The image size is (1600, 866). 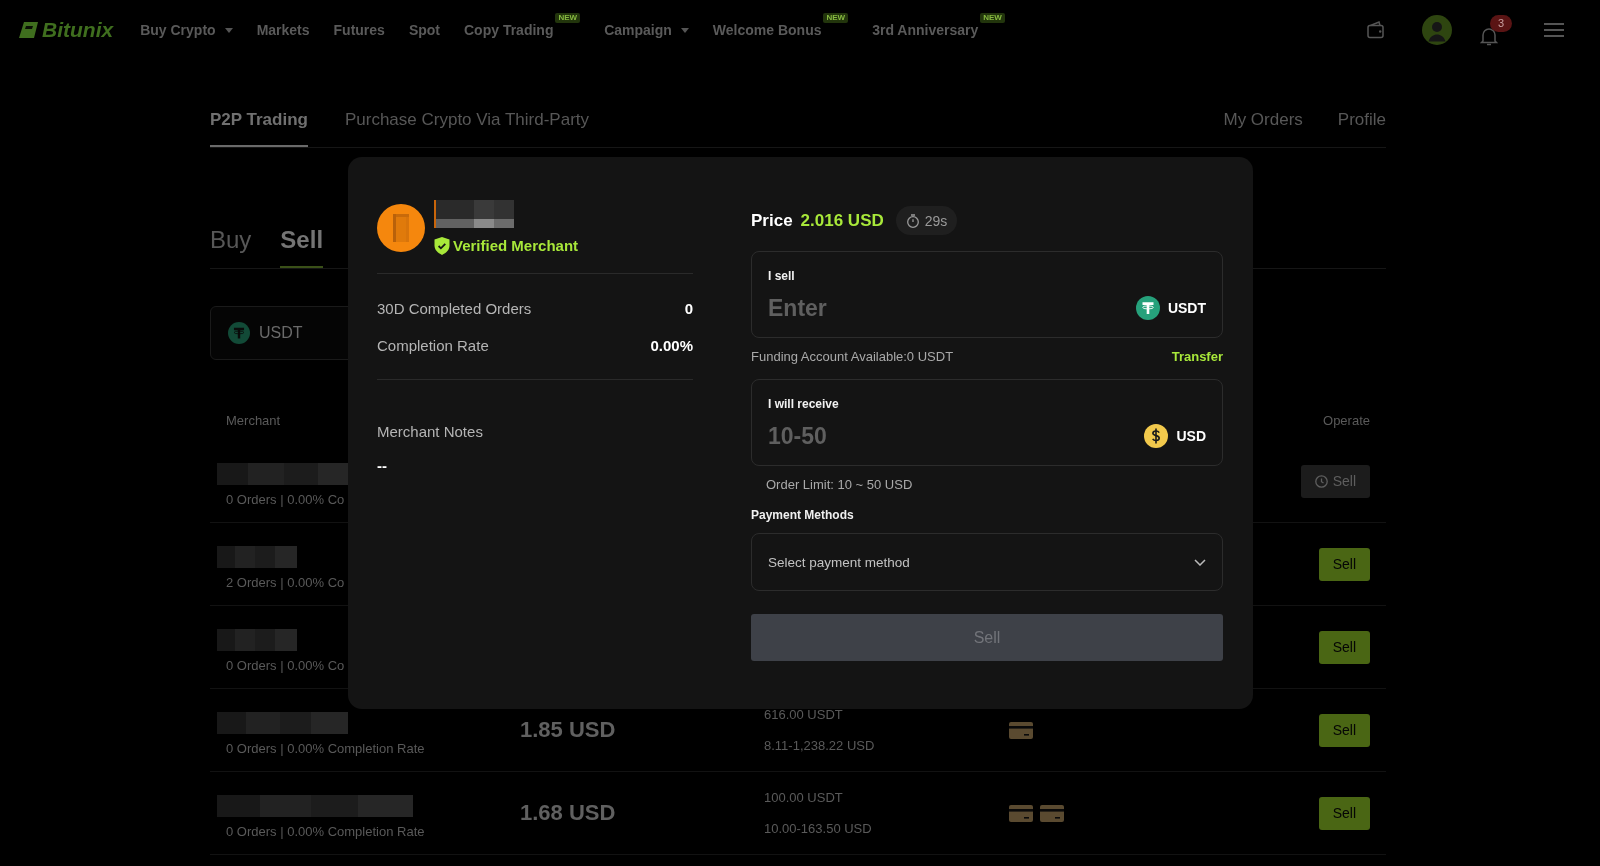 I want to click on amount-field: I sell Enter USDT, so click(x=987, y=294).